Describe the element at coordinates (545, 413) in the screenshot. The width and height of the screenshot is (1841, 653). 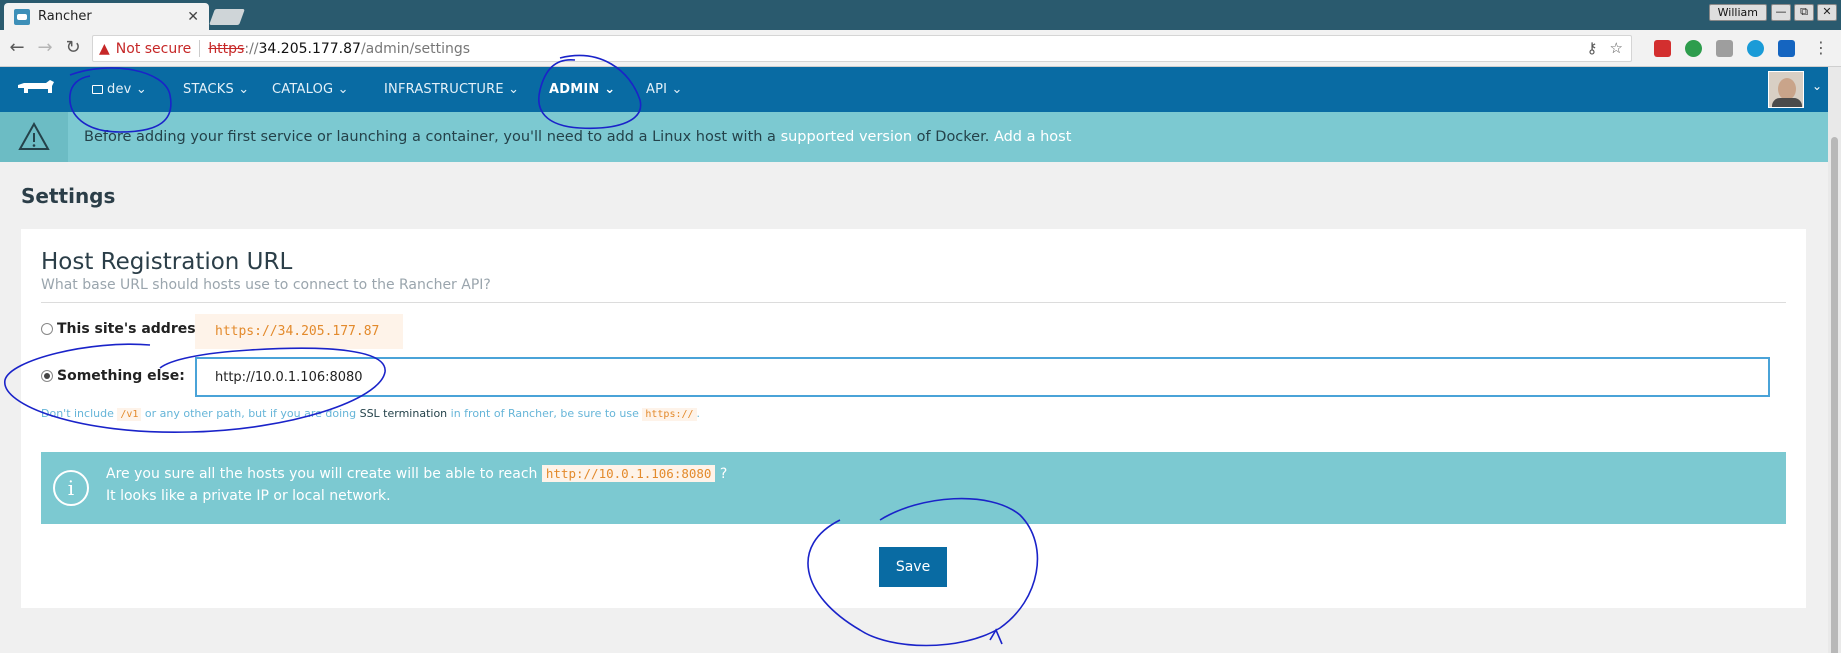
I see `help-text-3: in front of Rancher, be sure to use` at that location.